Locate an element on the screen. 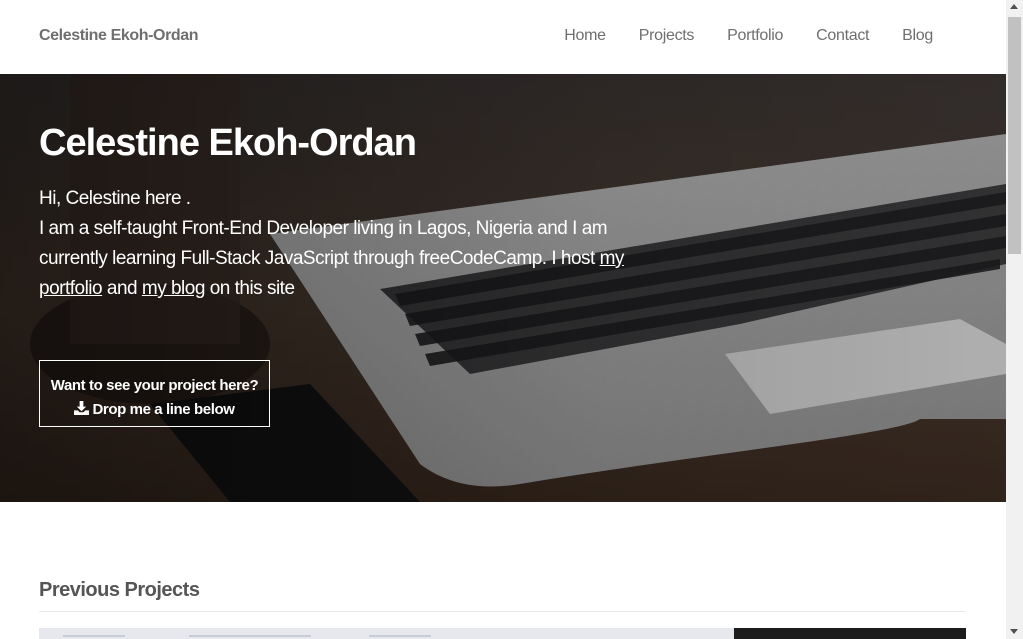 The height and width of the screenshot is (639, 1023). hero-and: and is located at coordinates (122, 288).